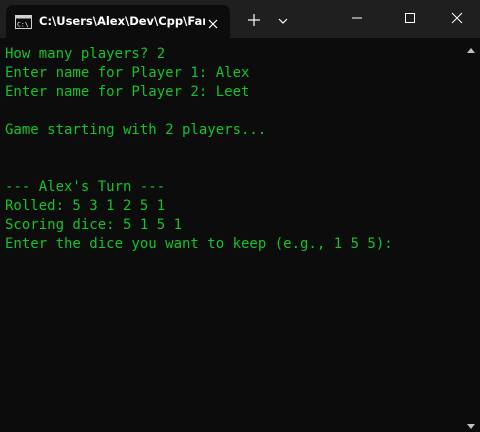  I want to click on terminal-line: Enter name for Player 2: Leet, so click(127, 92).